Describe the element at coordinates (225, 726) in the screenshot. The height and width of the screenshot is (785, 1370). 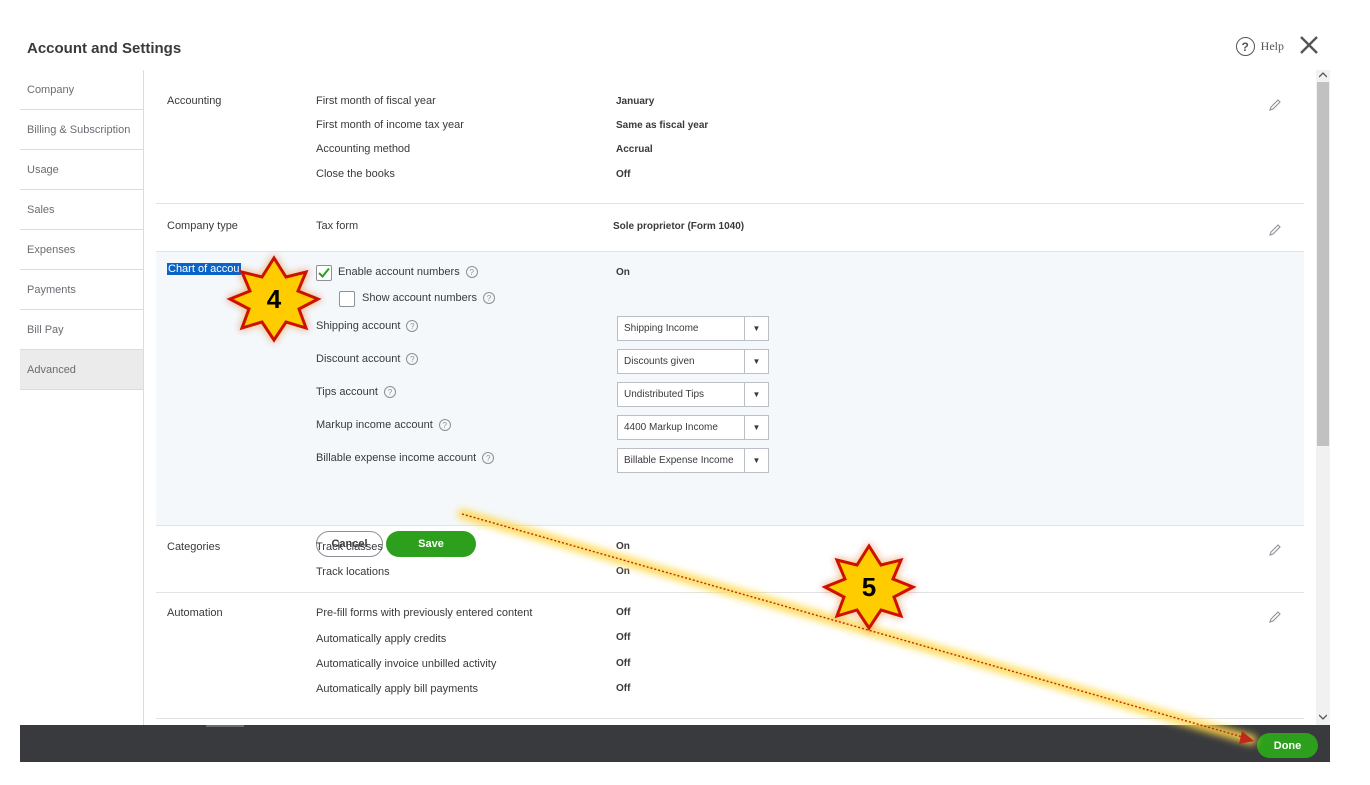
I see `footer-divider` at that location.